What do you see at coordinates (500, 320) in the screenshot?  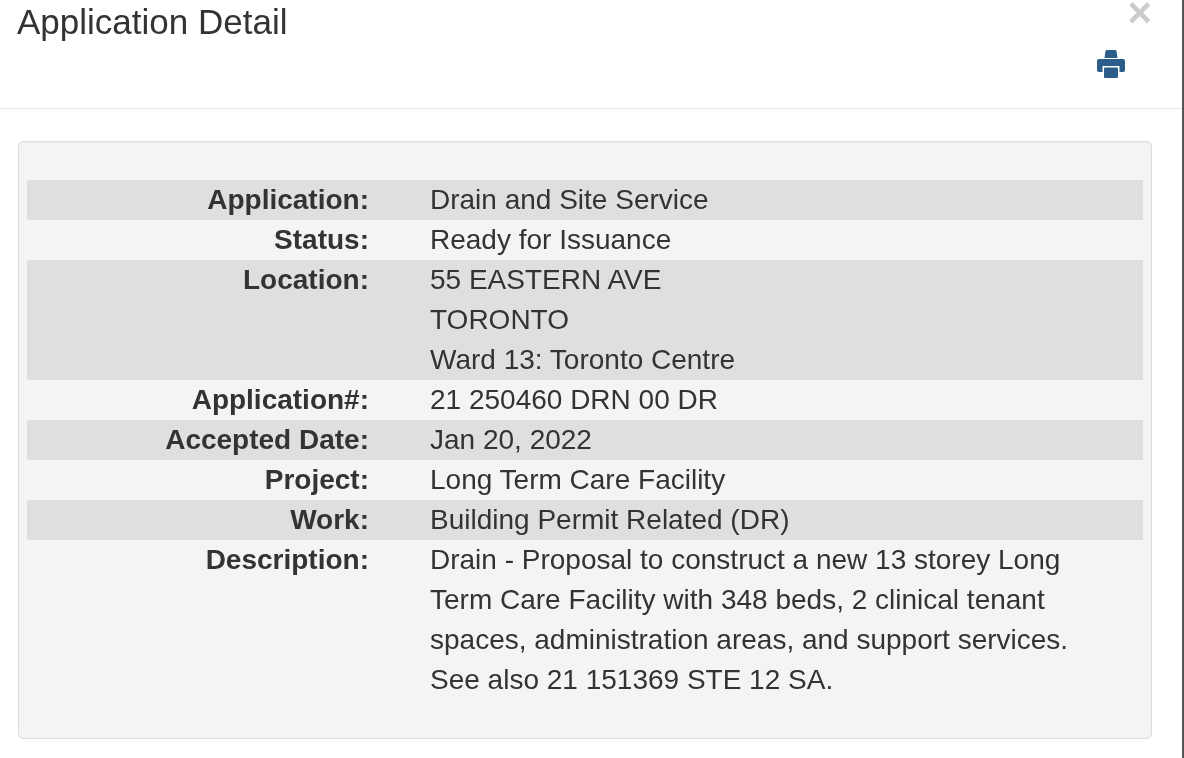 I see `field-value: TORONTO` at bounding box center [500, 320].